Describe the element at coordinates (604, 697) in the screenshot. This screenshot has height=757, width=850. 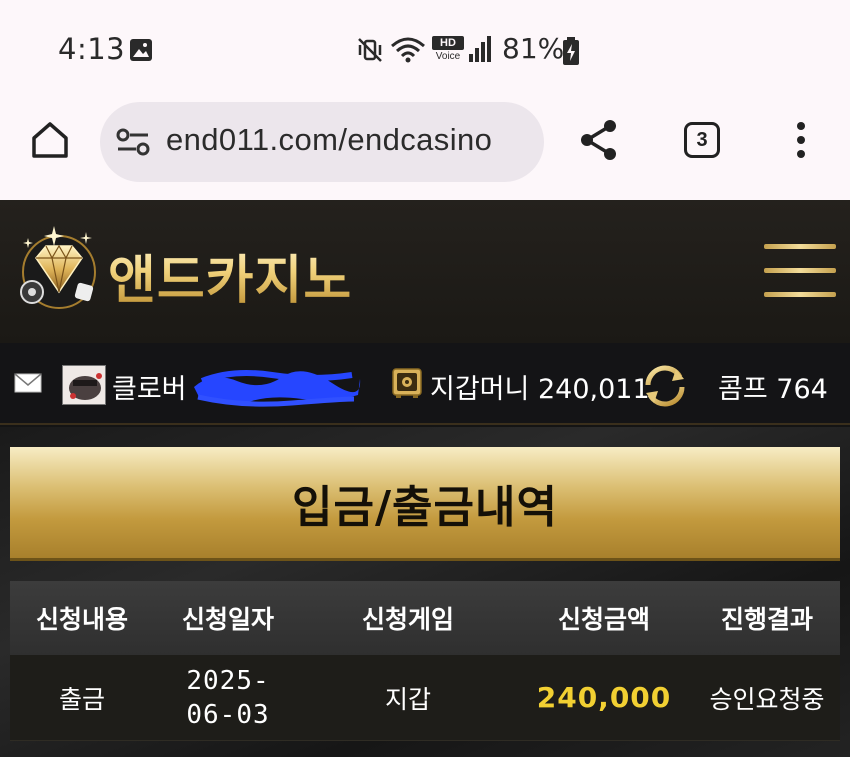
I see `cell-request-amount: 240,000` at that location.